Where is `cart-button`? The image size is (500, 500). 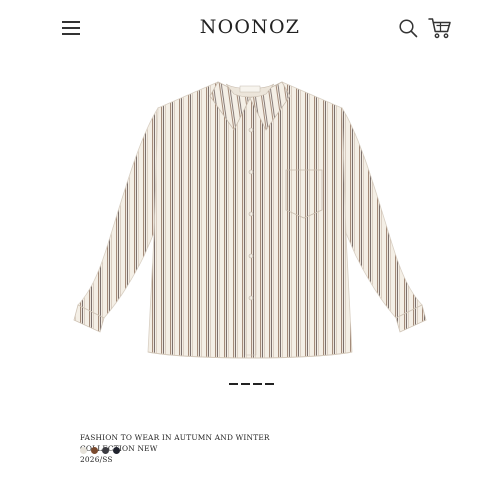 cart-button is located at coordinates (440, 28).